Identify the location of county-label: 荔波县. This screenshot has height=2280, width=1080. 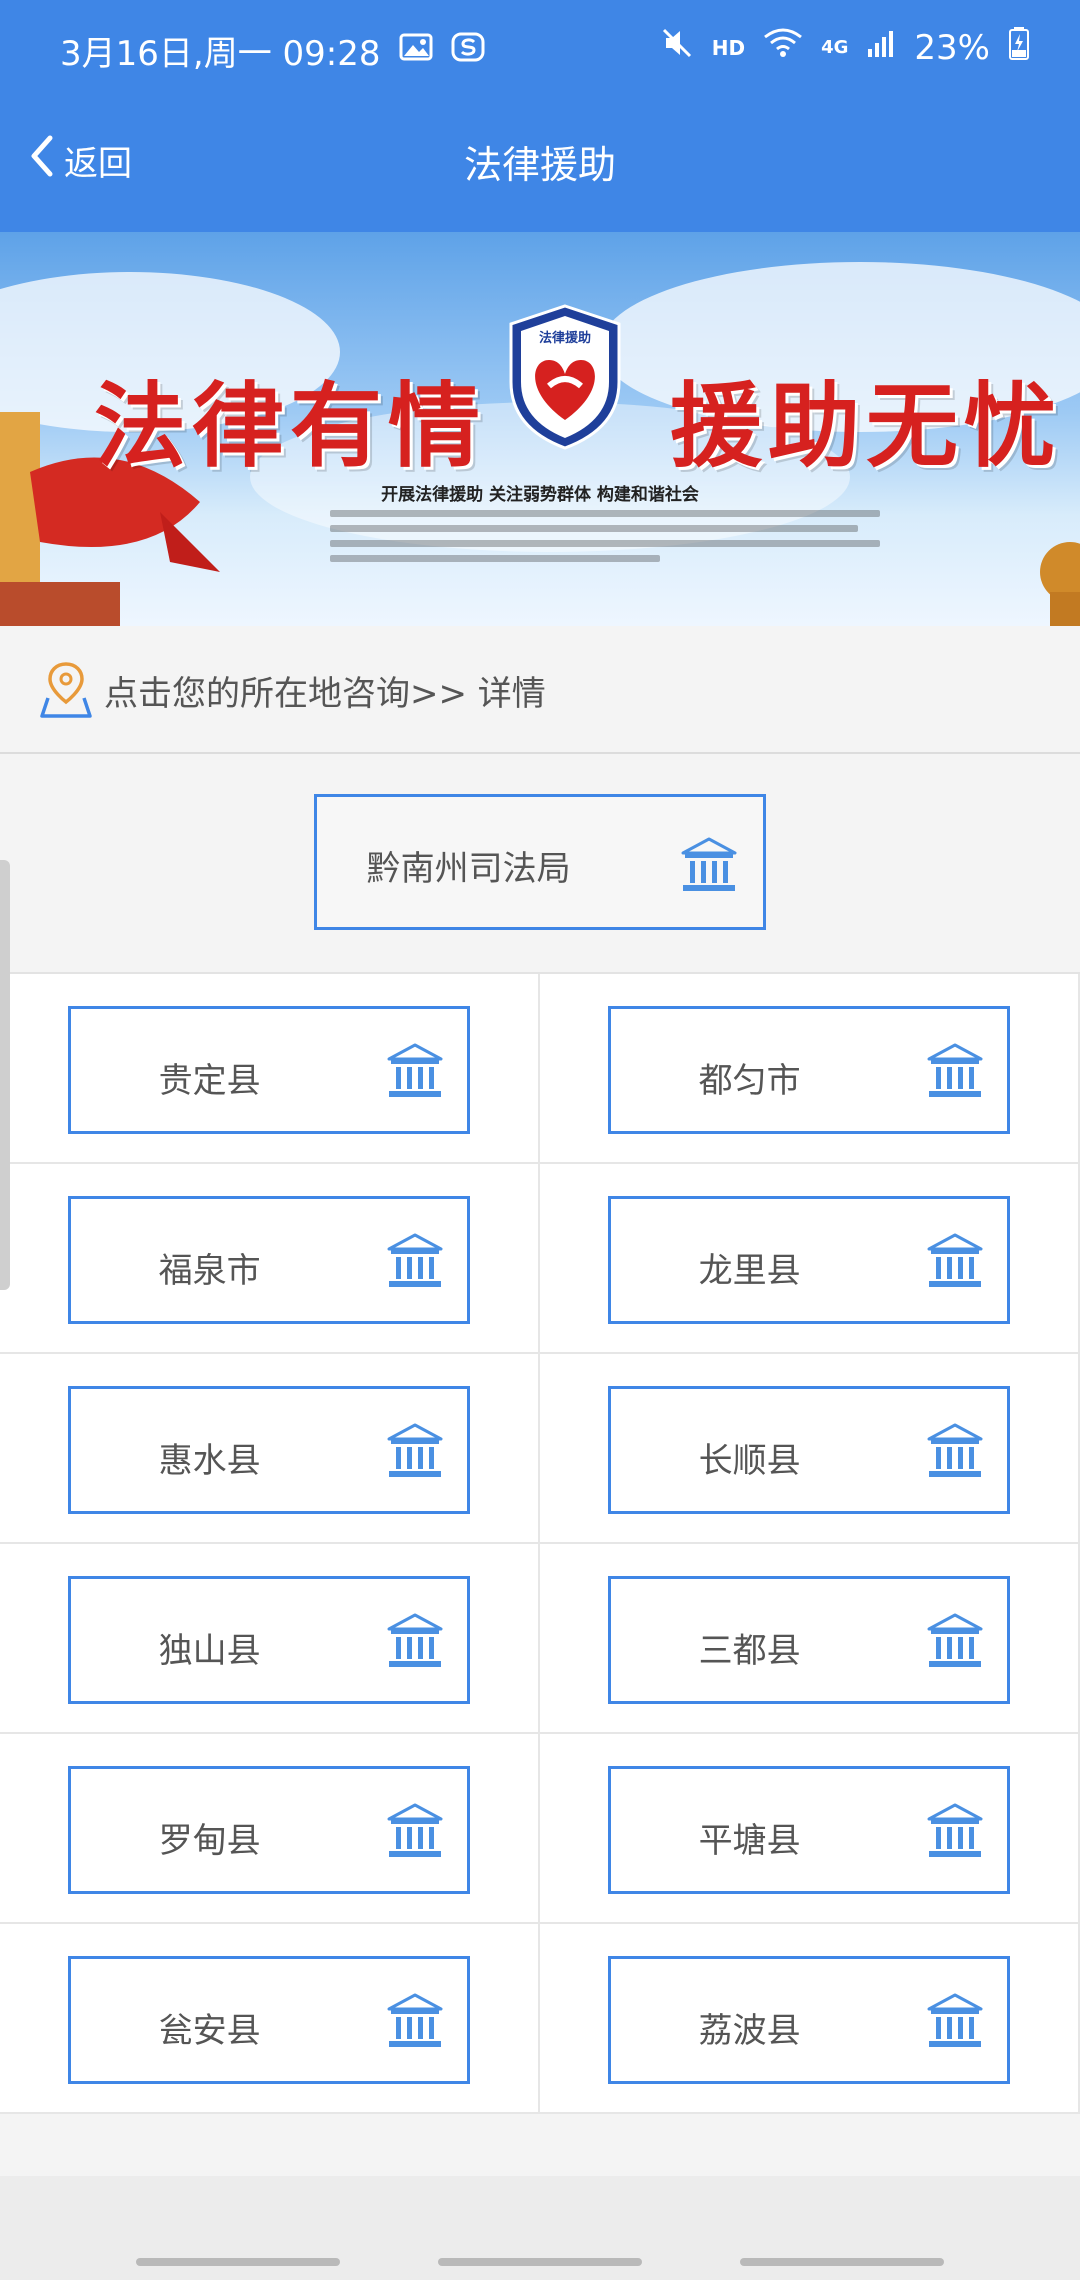
(749, 2031).